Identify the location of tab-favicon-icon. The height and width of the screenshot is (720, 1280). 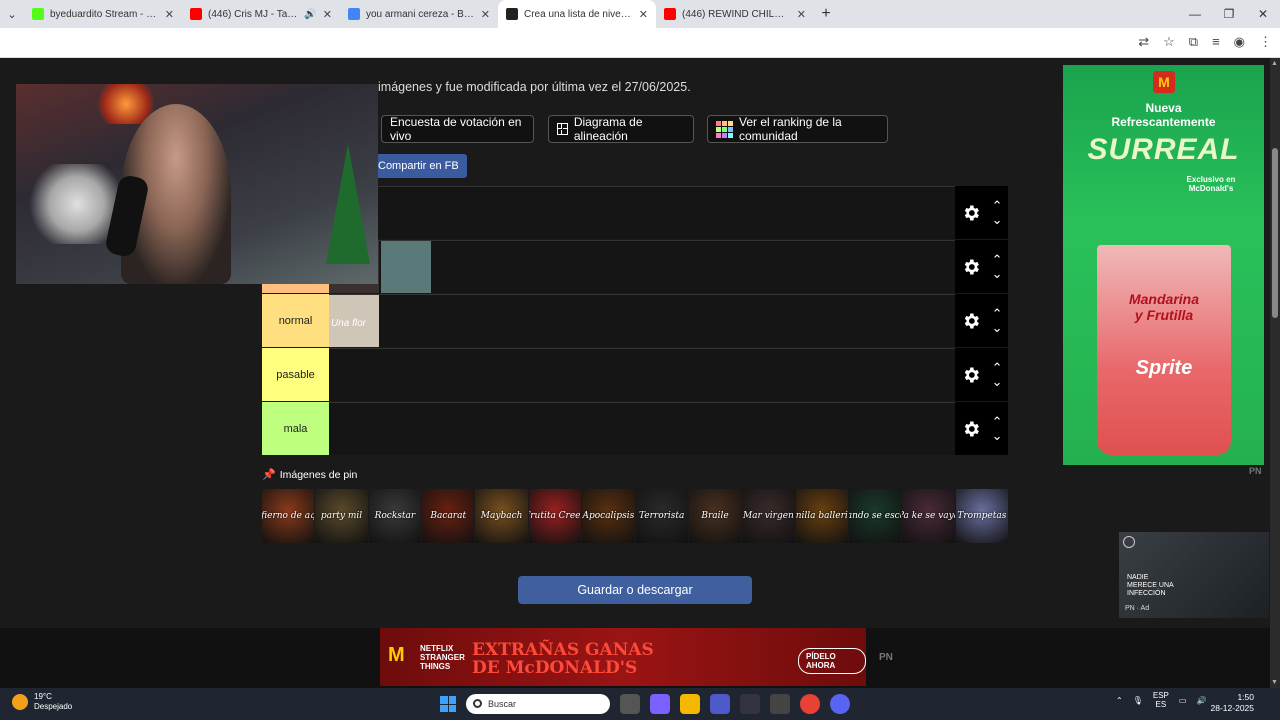
(354, 14).